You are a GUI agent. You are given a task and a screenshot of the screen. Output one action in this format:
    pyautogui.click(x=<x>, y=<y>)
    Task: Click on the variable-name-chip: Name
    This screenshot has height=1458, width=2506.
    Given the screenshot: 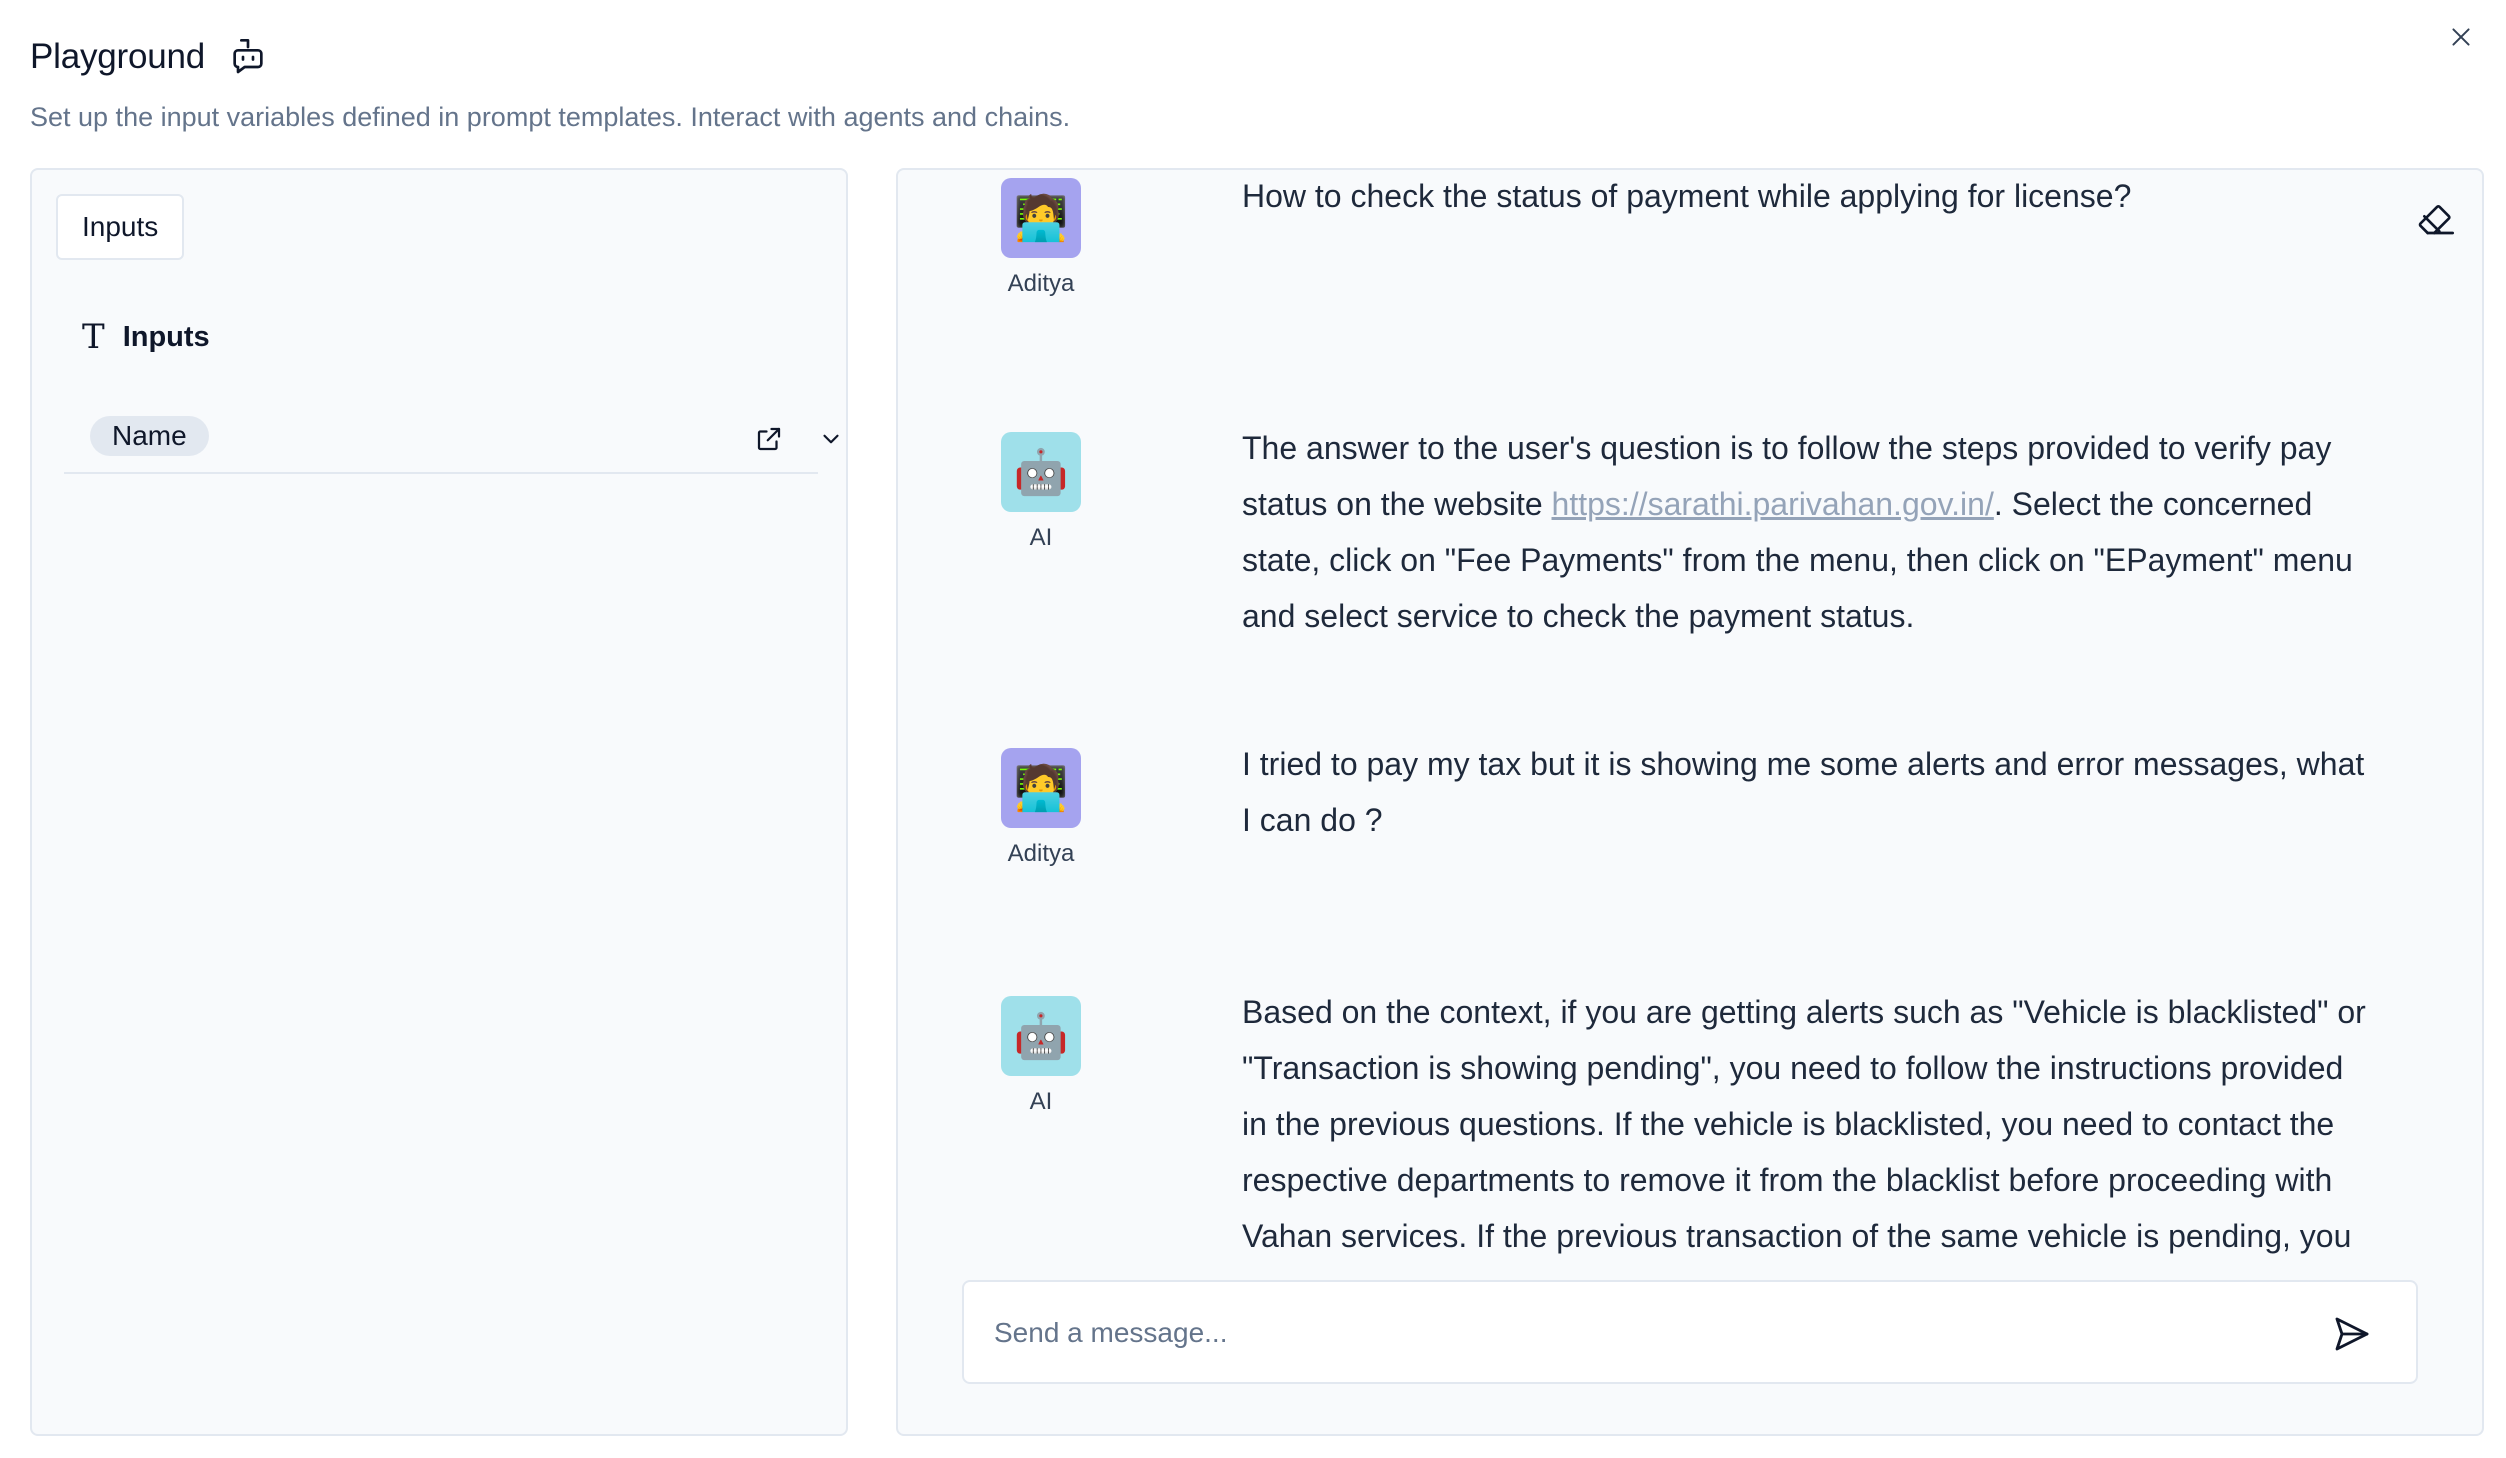 What is the action you would take?
    pyautogui.click(x=149, y=436)
    